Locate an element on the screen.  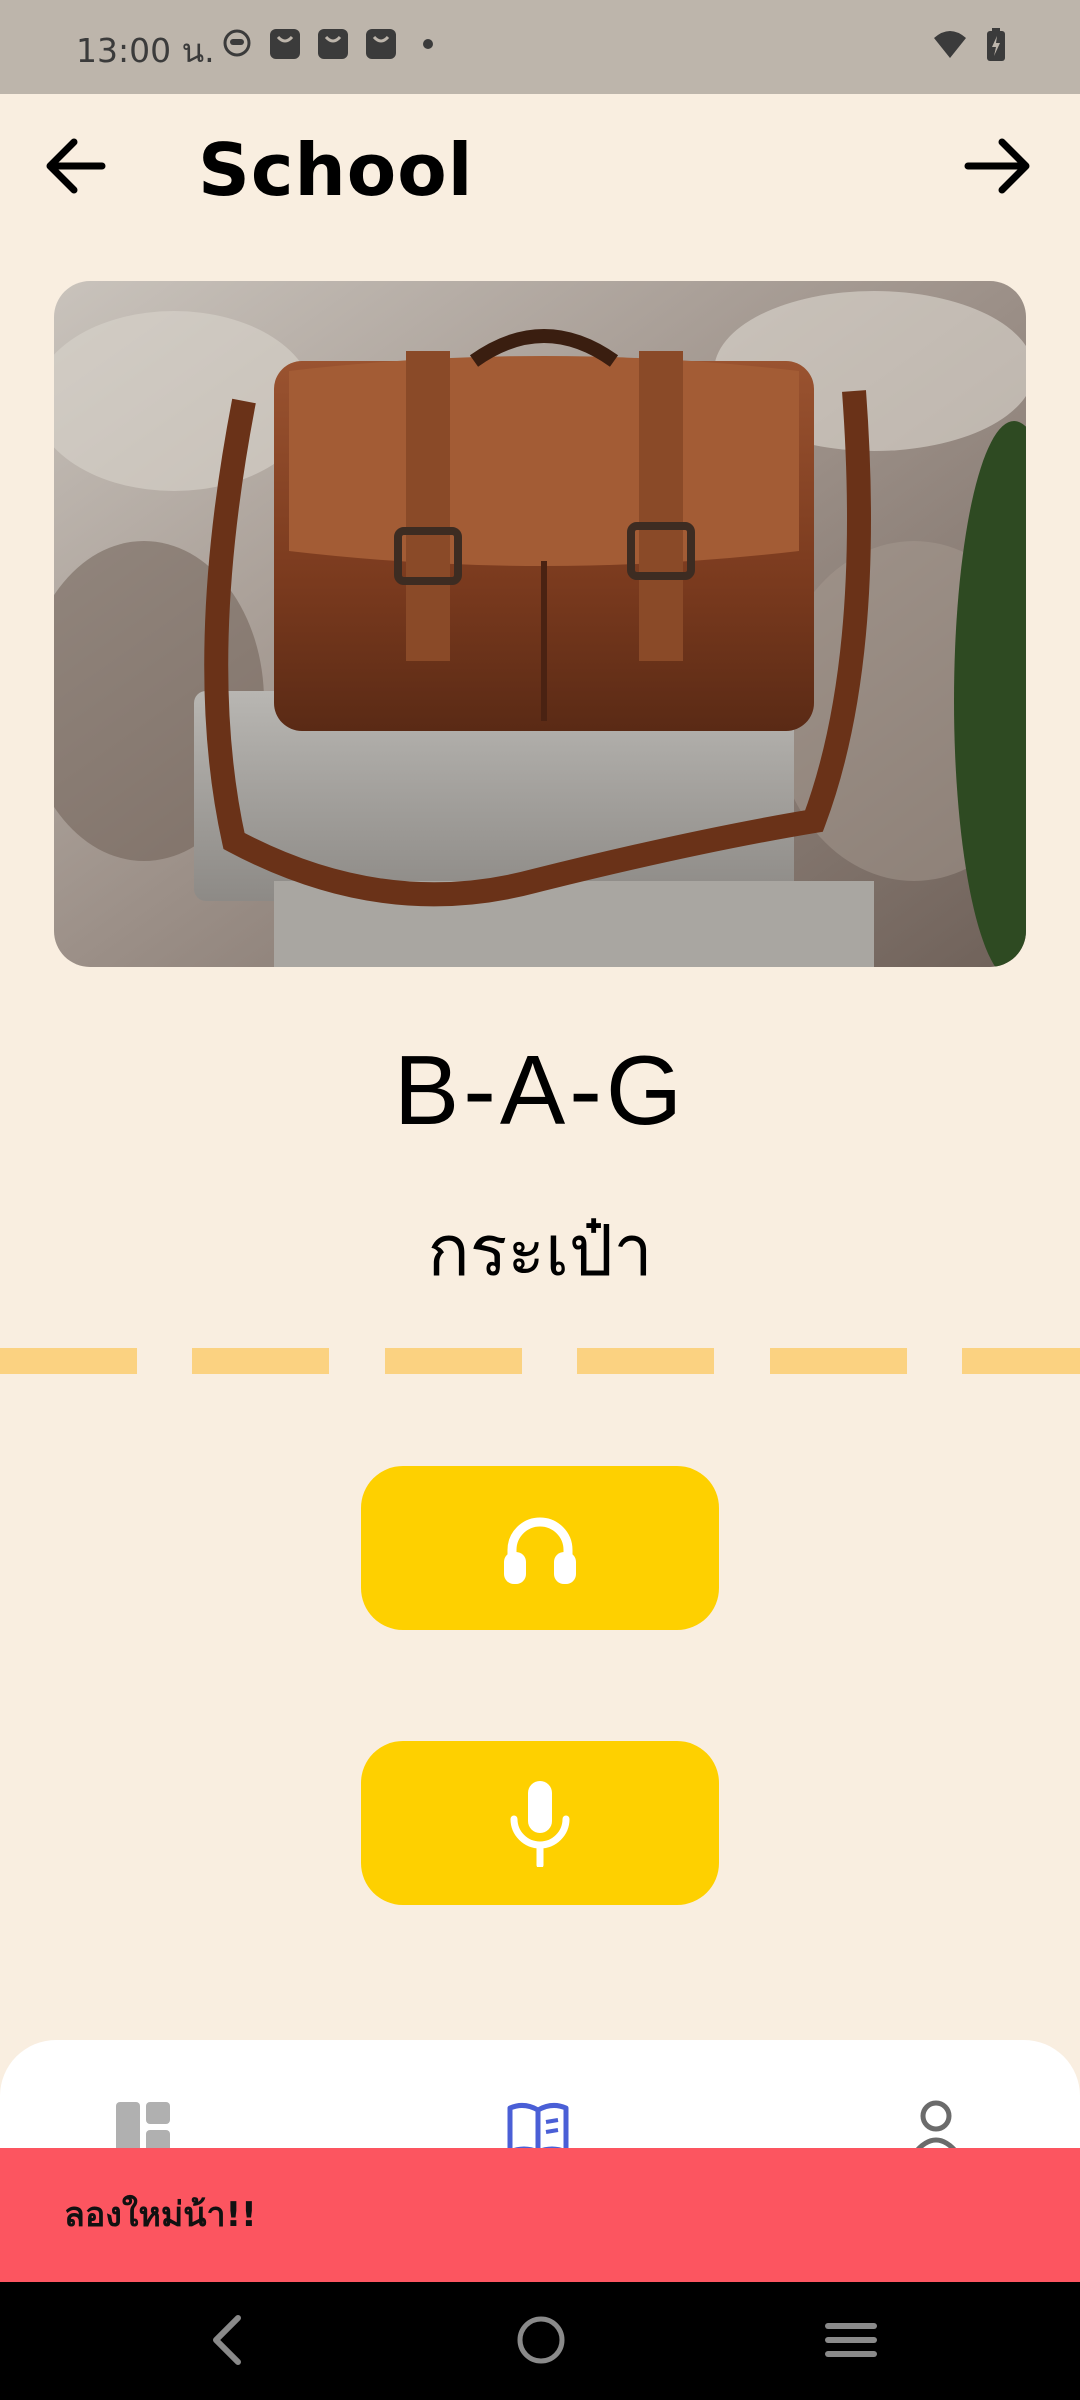
vocabulary-word: B-A-G is located at coordinates (540, 1090).